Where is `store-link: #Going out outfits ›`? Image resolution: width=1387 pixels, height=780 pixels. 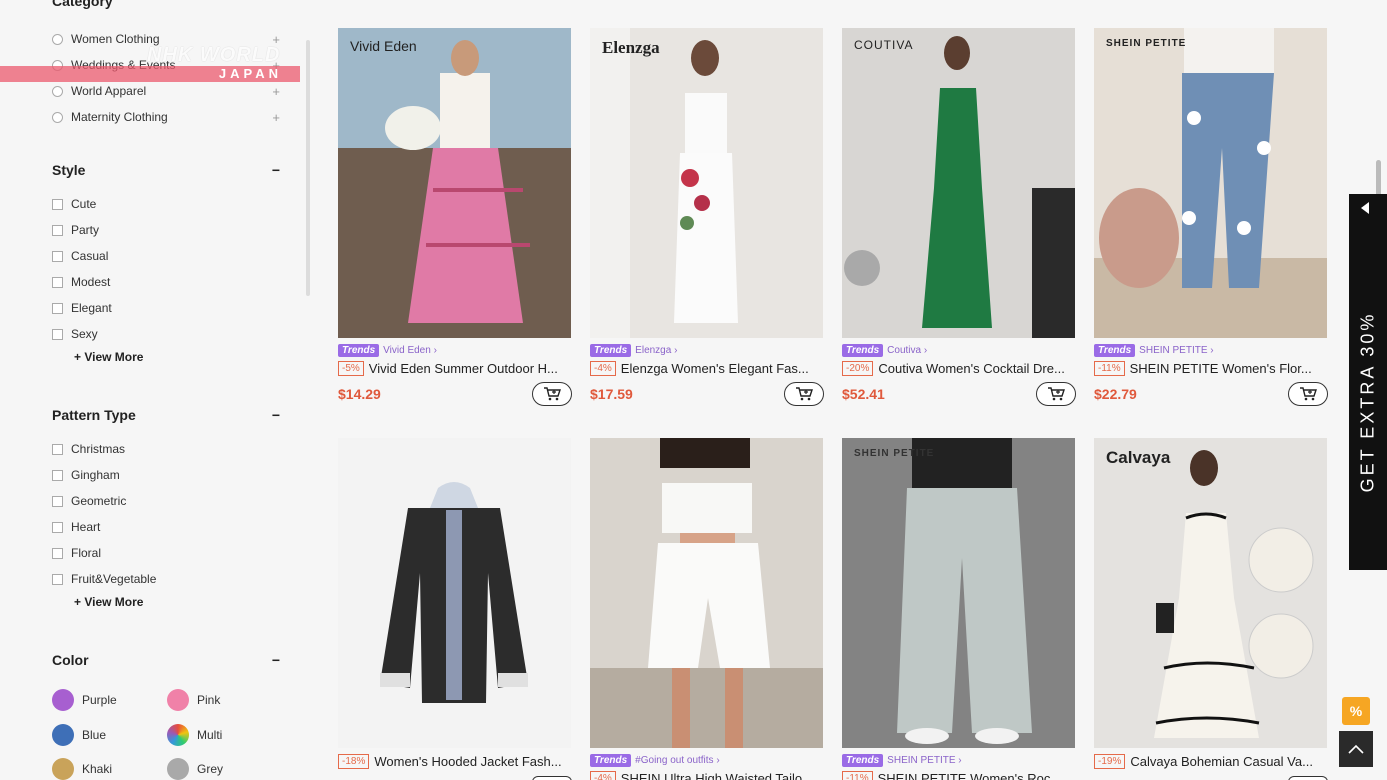
store-link: #Going out outfits › is located at coordinates (677, 760).